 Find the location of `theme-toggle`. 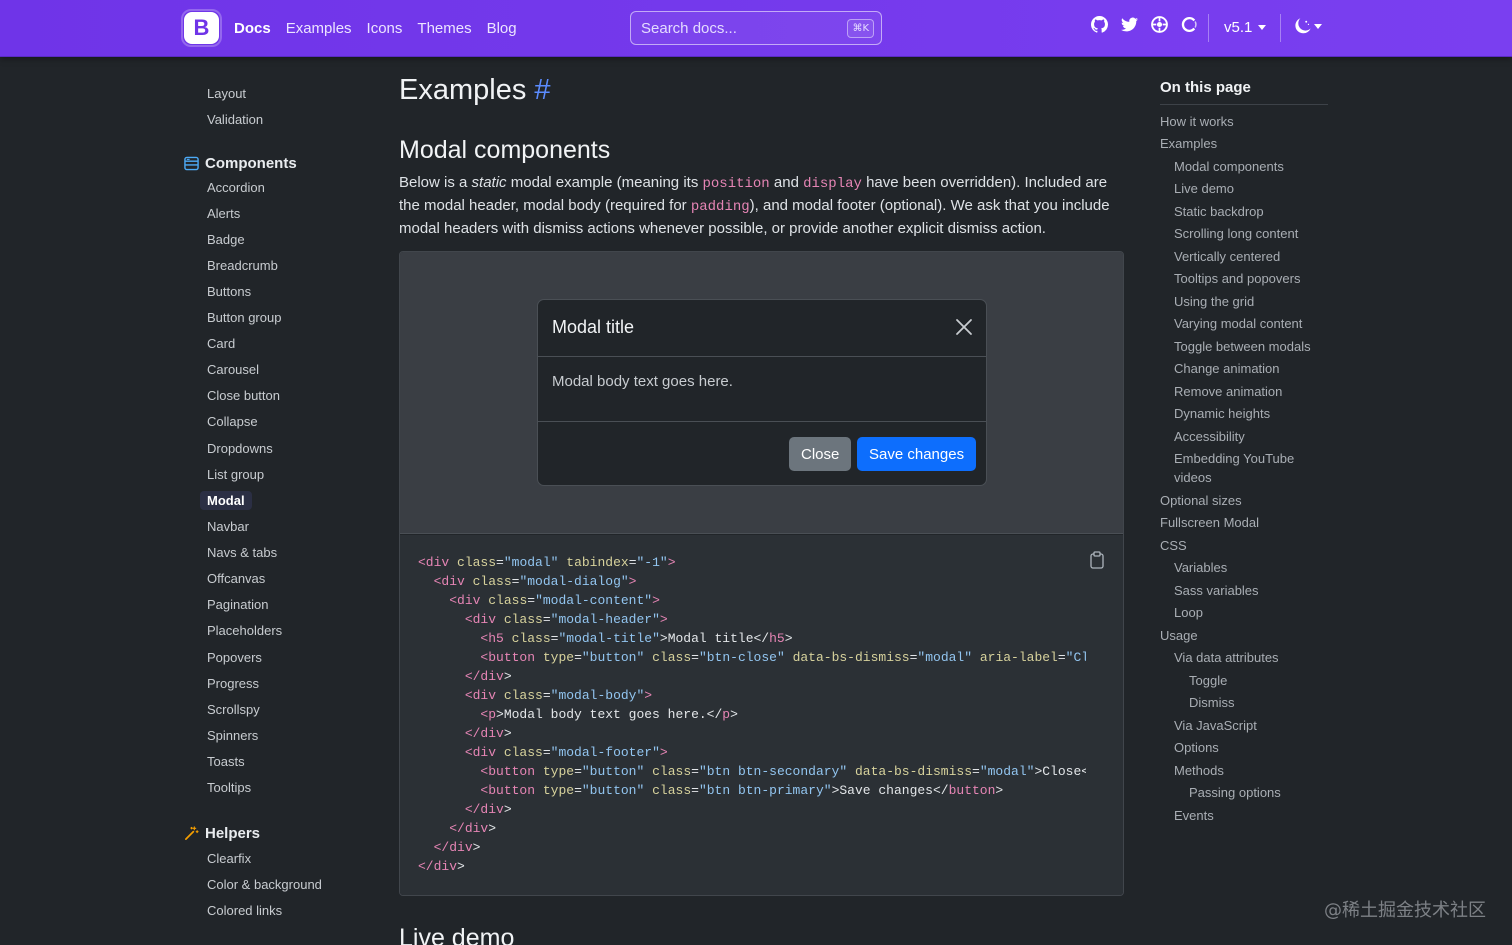

theme-toggle is located at coordinates (1308, 26).